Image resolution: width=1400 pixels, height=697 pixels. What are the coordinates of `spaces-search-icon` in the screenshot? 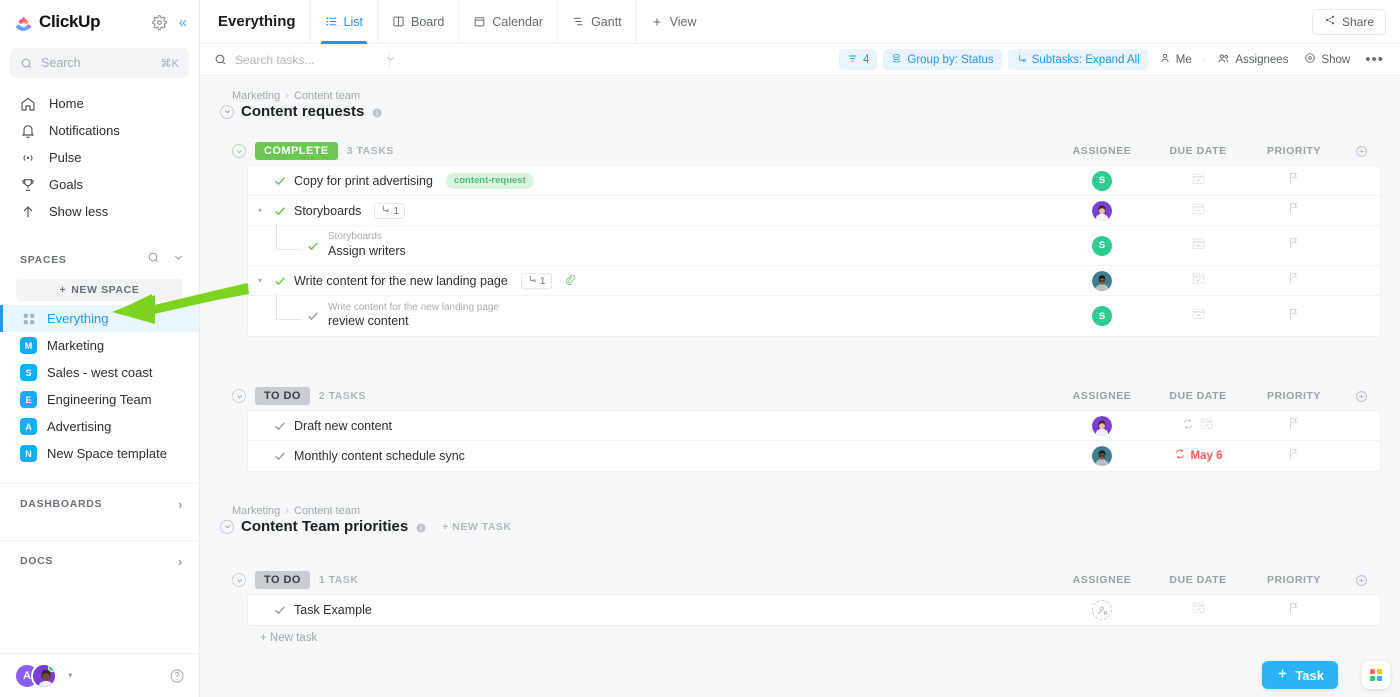 It's located at (153, 260).